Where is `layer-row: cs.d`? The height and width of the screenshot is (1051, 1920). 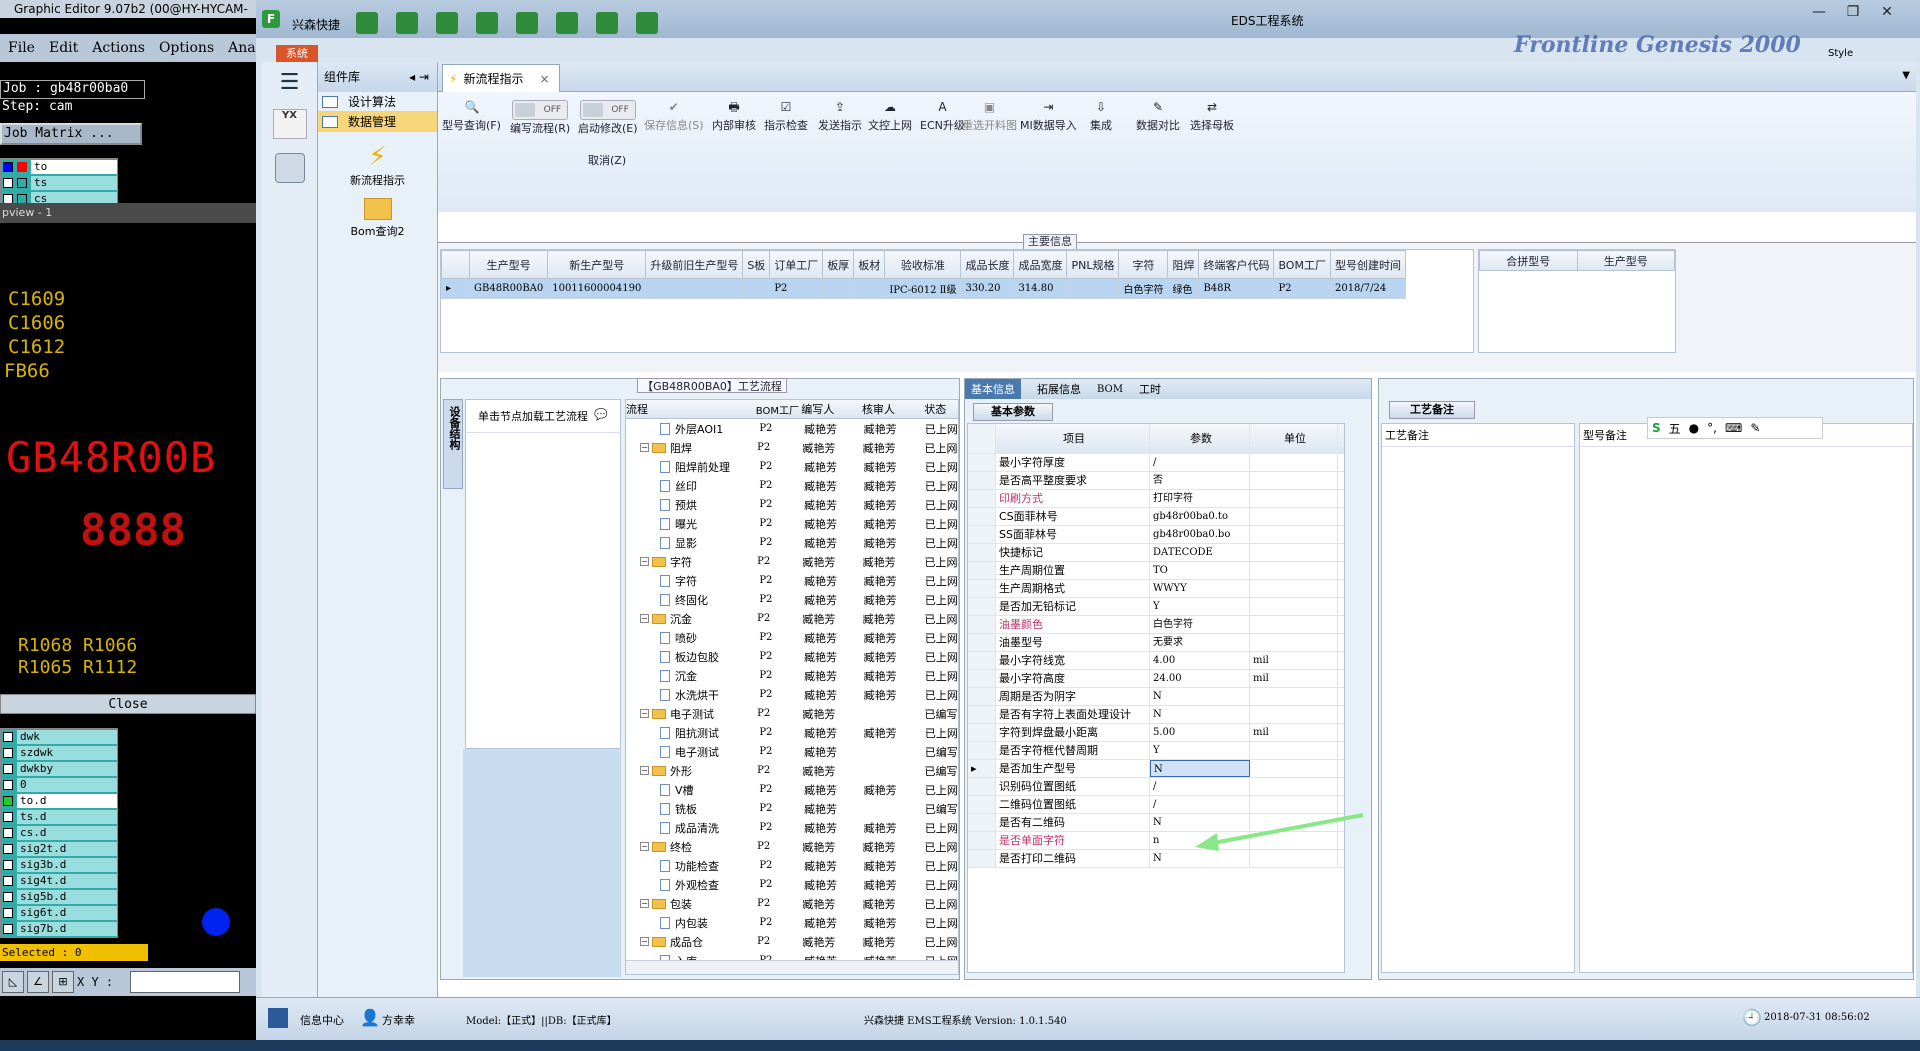
layer-row: cs.d is located at coordinates (59, 833).